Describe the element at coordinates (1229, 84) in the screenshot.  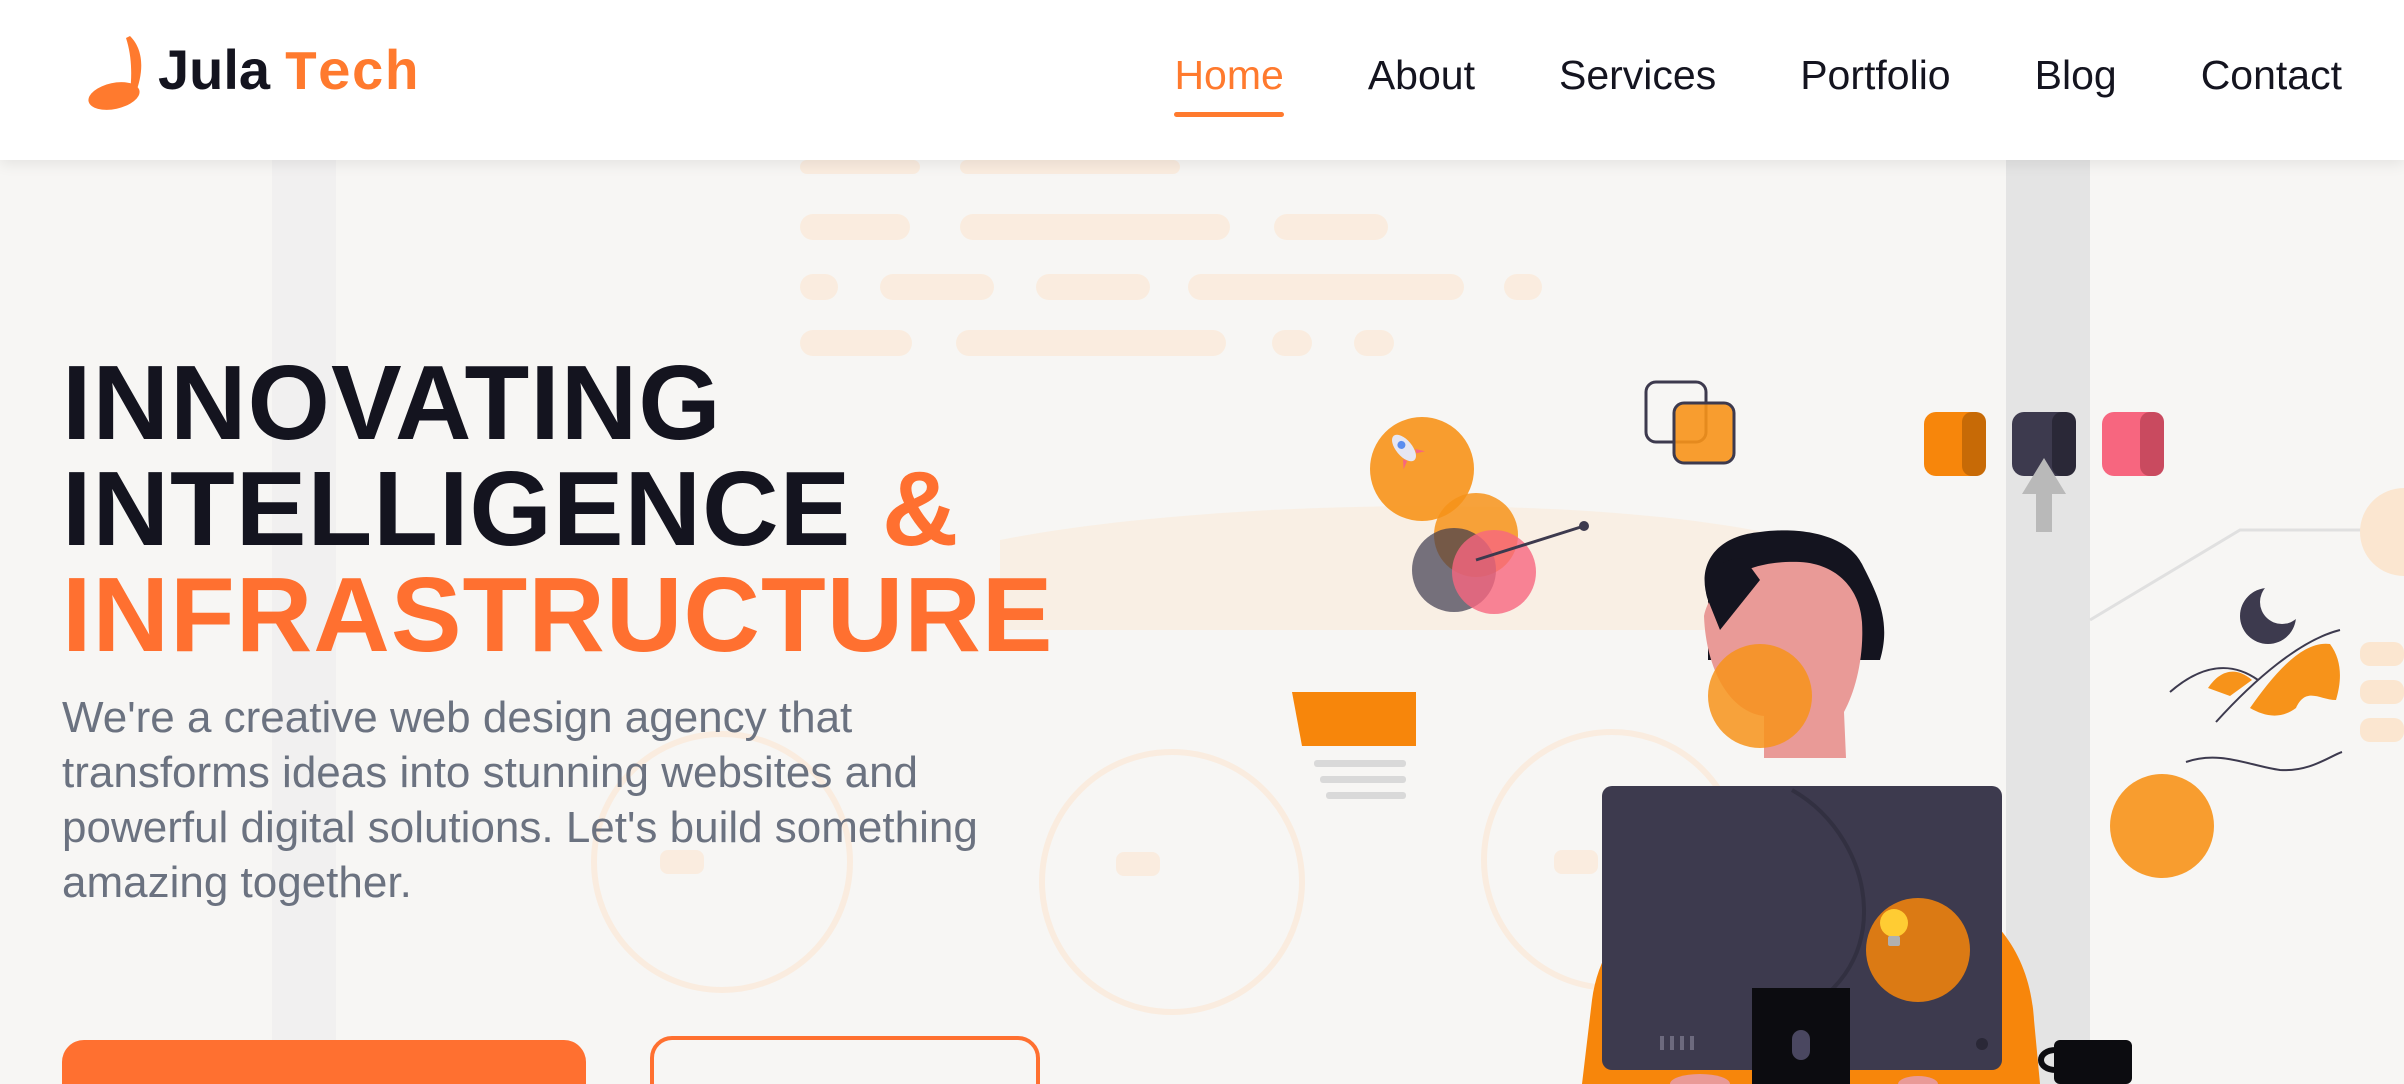
I see `nav-home: Home` at that location.